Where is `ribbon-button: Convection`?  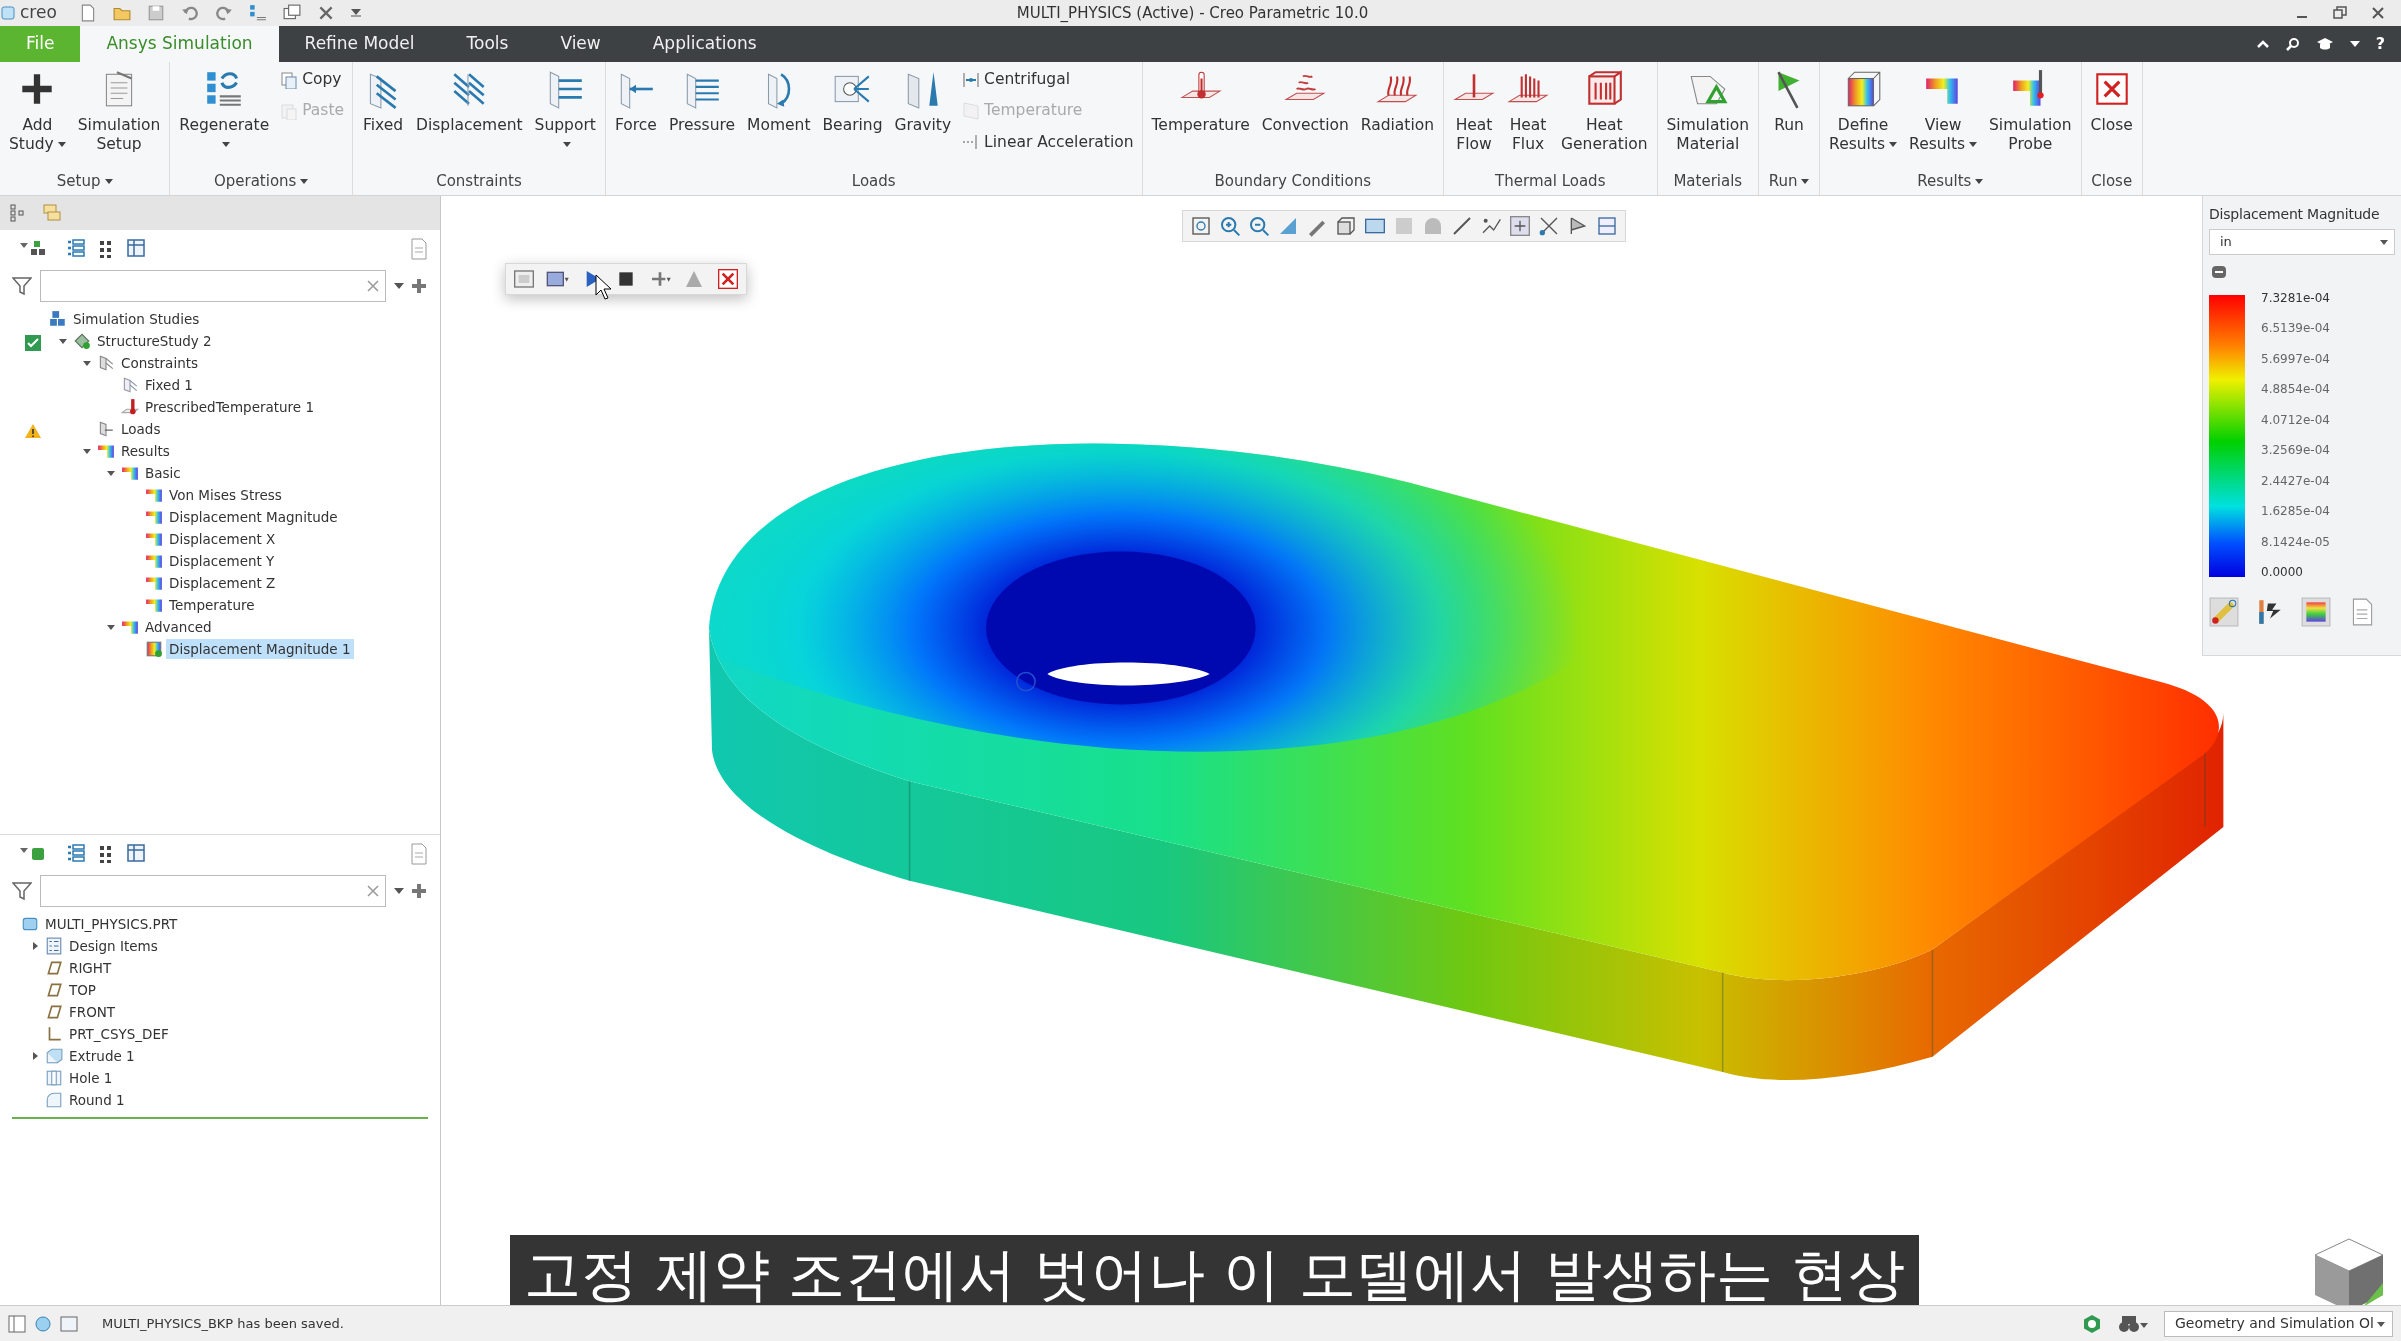 ribbon-button: Convection is located at coordinates (1305, 102).